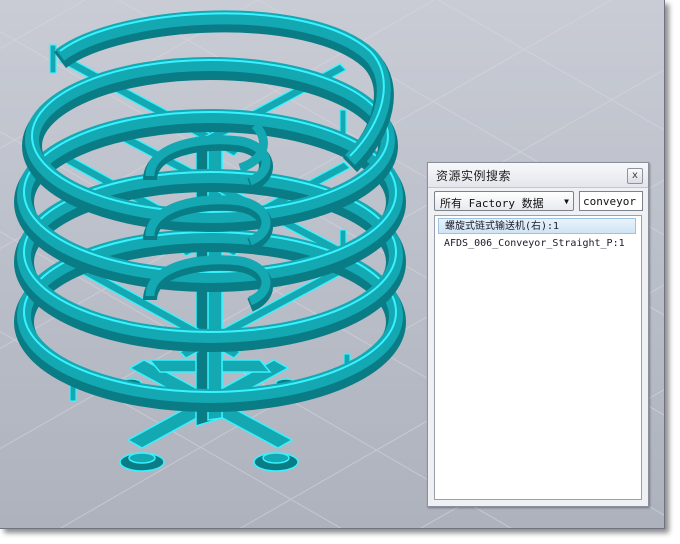  I want to click on close-button: x, so click(635, 176).